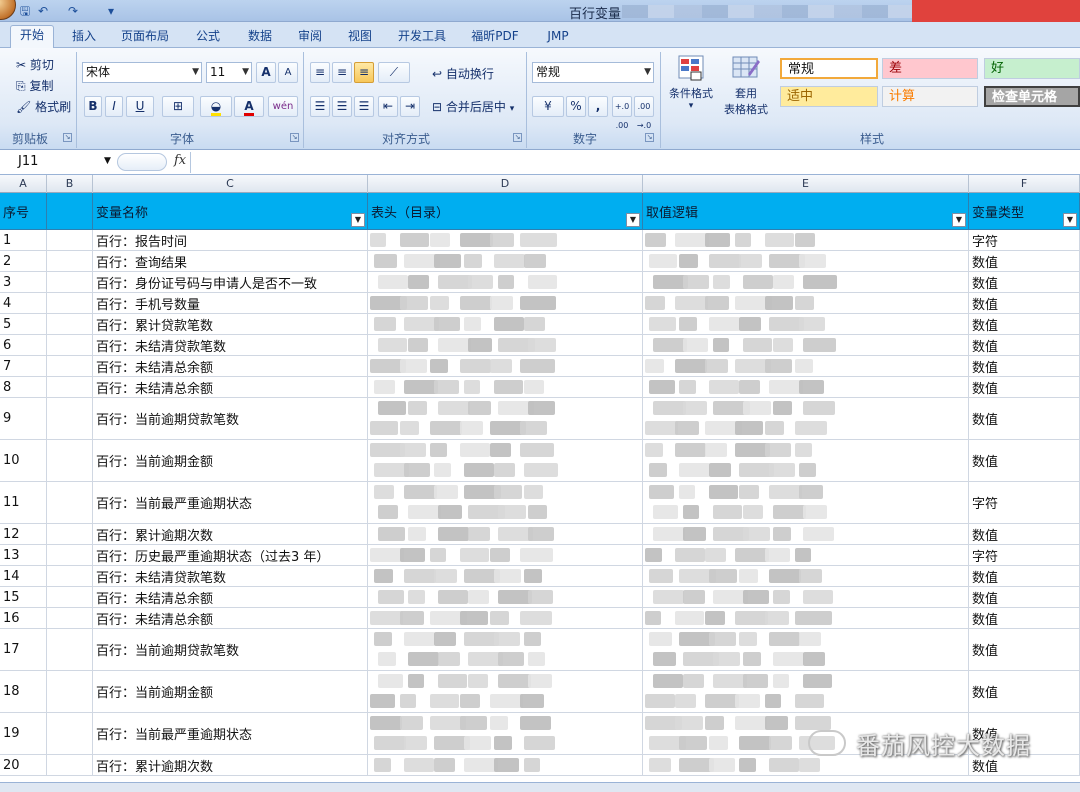 This screenshot has width=1080, height=792. What do you see at coordinates (180, 160) in the screenshot?
I see `insert-function-icon: fx` at bounding box center [180, 160].